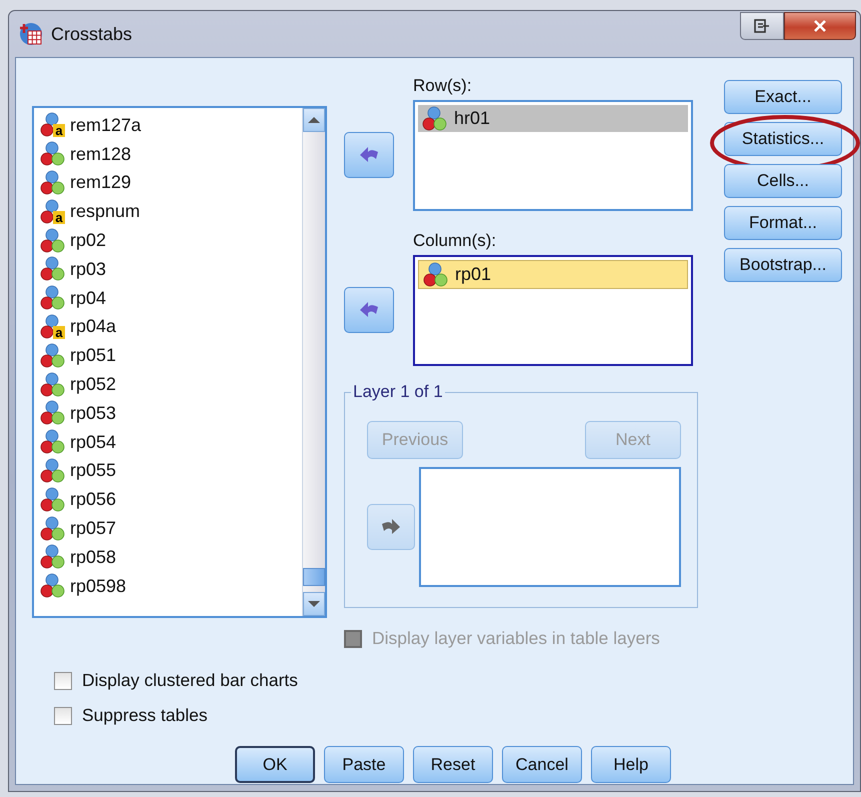  I want to click on variable-item: a respnum, so click(171, 211).